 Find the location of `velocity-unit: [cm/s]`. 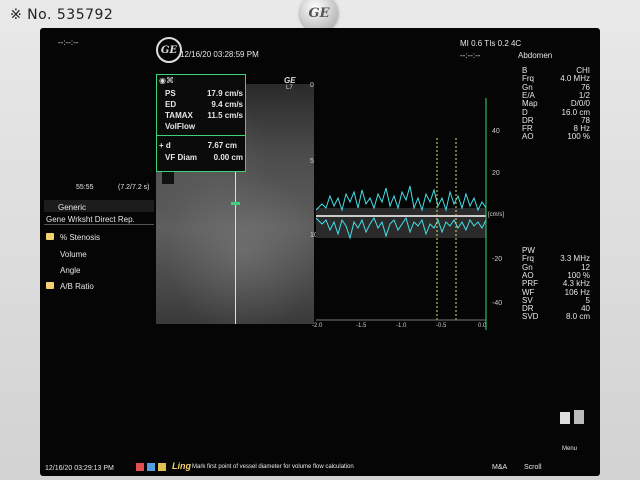

velocity-unit: [cm/s] is located at coordinates (496, 215).